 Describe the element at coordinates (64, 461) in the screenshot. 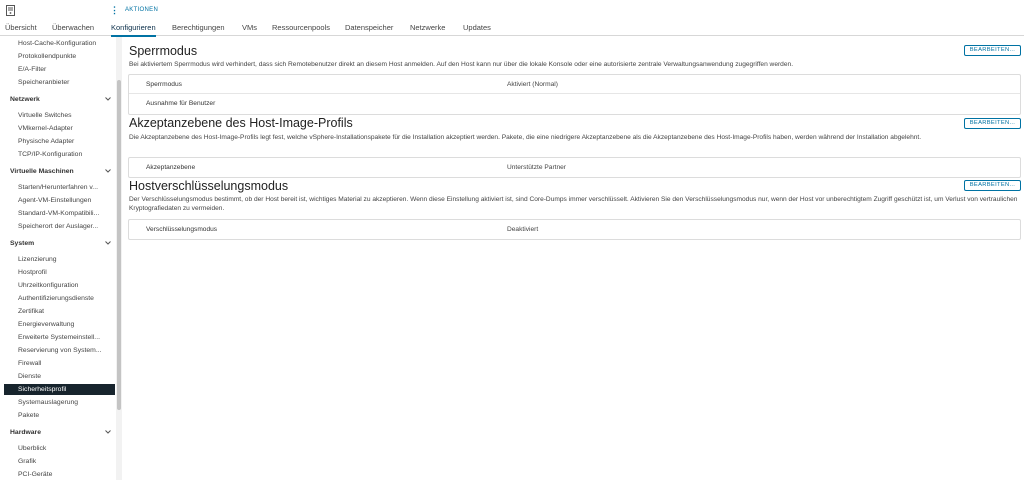

I see `sidebar-item-grafik: Grafik` at that location.